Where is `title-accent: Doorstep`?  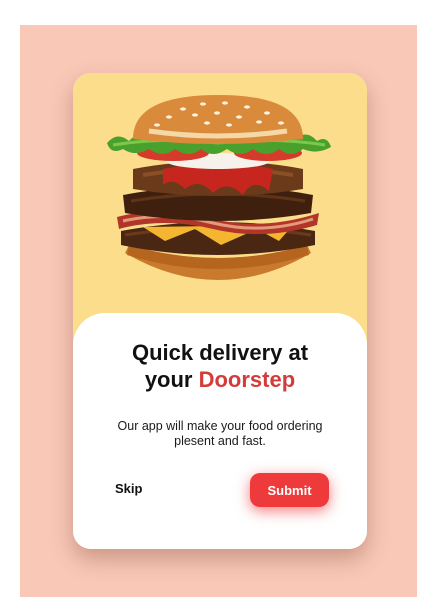
title-accent: Doorstep is located at coordinates (247, 379).